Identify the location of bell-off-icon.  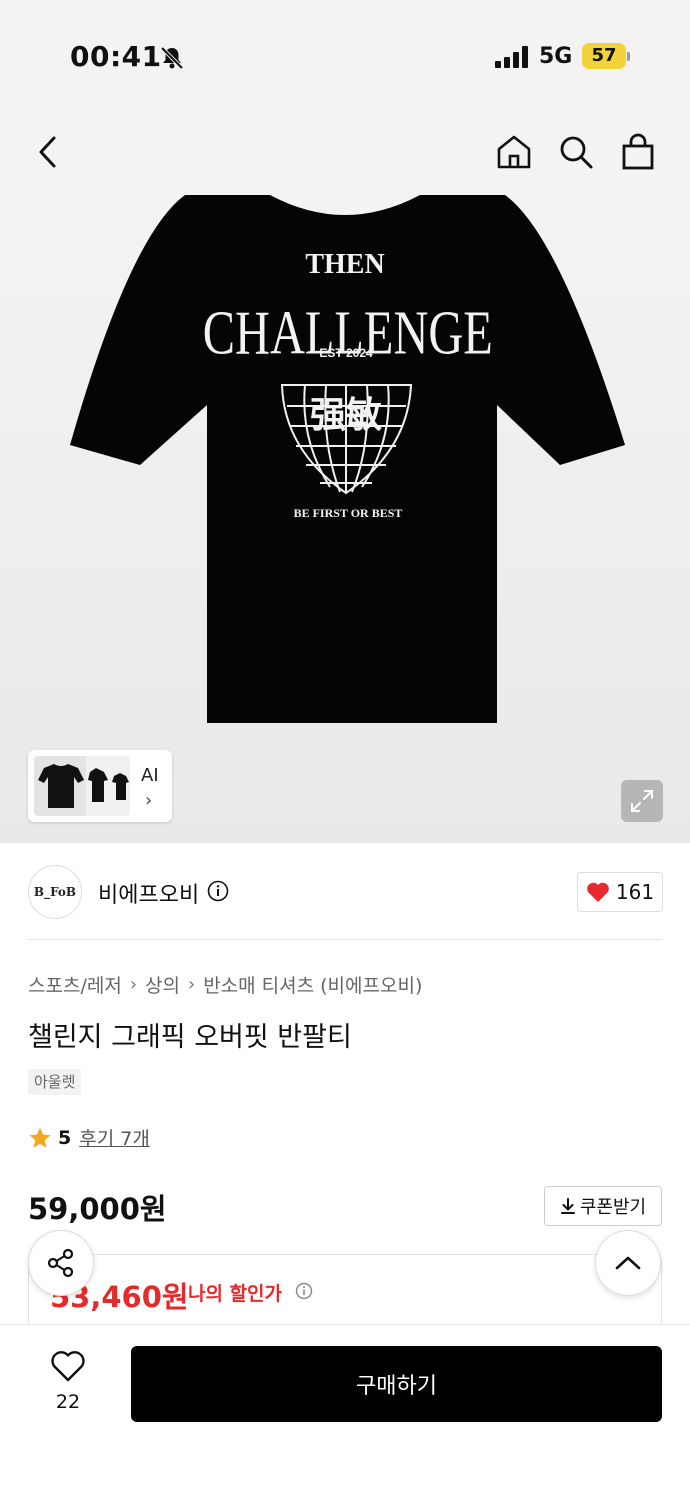
(172, 58).